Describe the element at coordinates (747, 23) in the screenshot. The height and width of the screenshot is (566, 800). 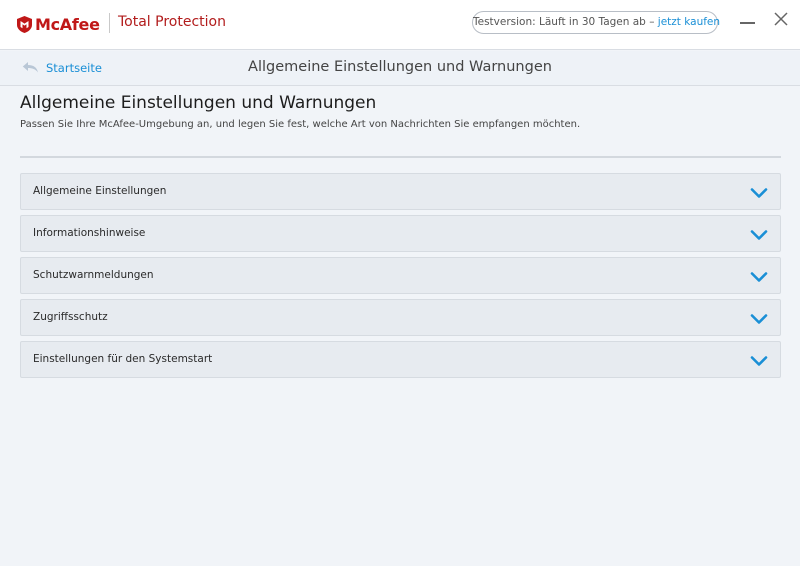
I see `minimize-icon` at that location.